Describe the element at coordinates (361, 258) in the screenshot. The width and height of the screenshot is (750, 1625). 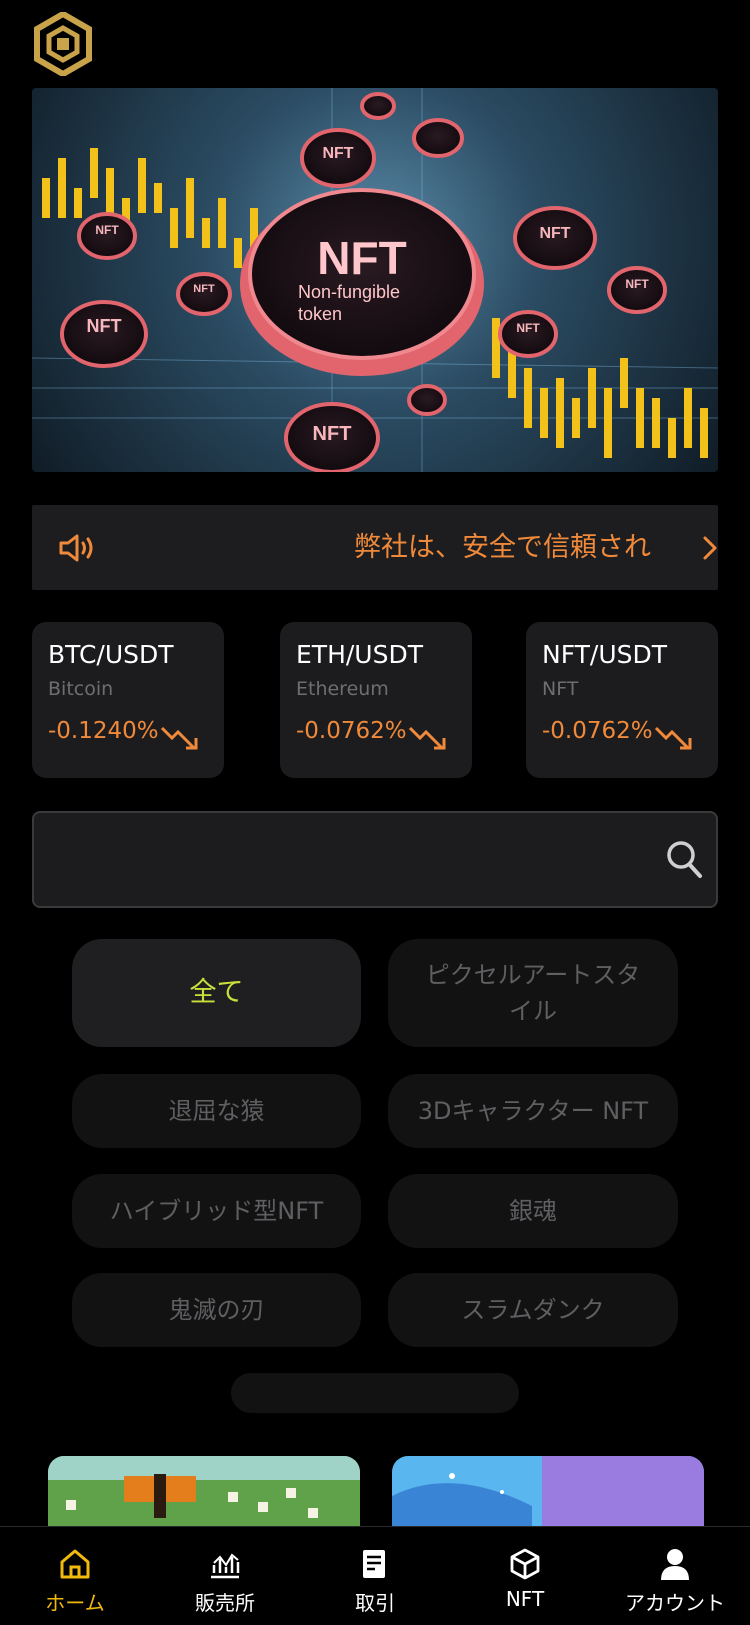
I see `banner-title: NFT` at that location.